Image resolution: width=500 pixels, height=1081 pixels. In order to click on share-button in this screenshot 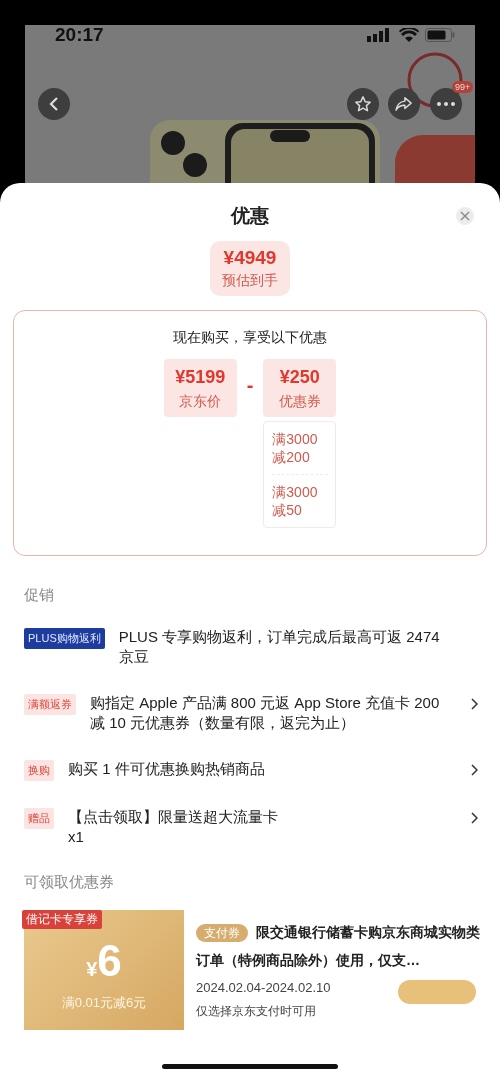, I will do `click(404, 104)`.